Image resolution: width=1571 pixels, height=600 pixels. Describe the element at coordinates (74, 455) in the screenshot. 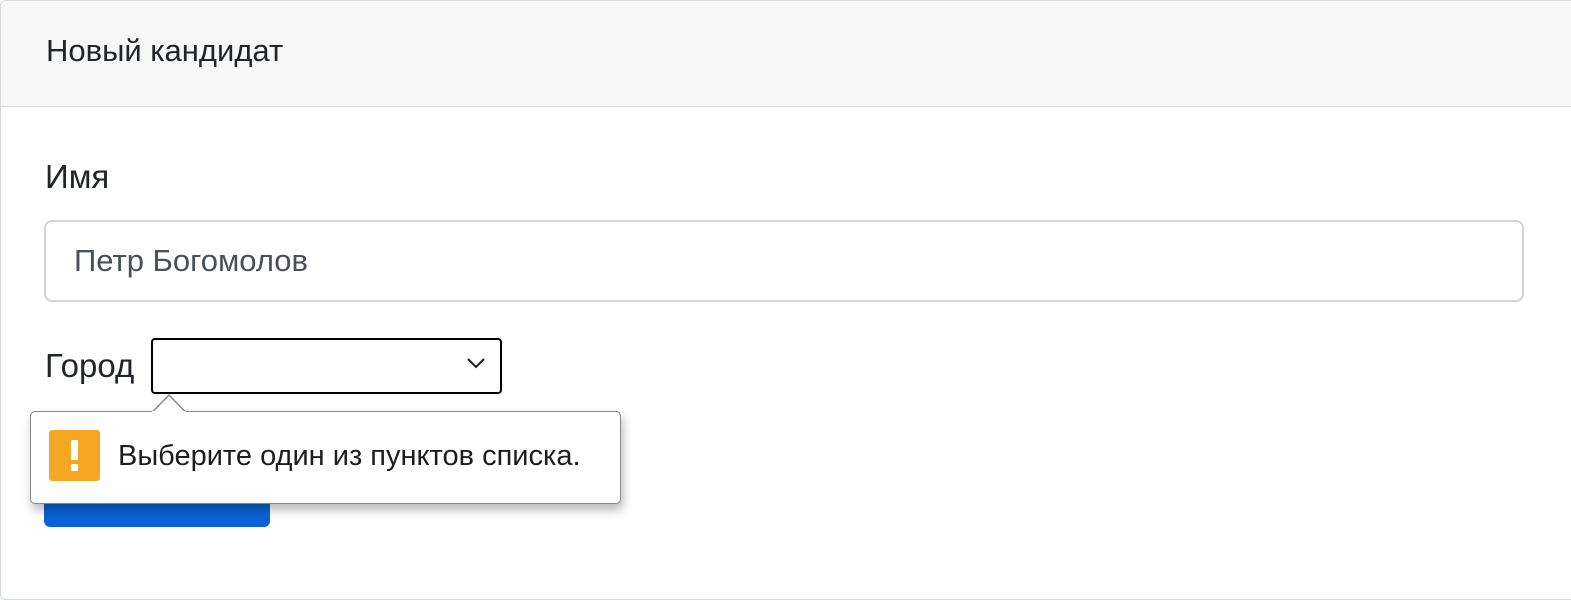

I see `warning-icon` at that location.